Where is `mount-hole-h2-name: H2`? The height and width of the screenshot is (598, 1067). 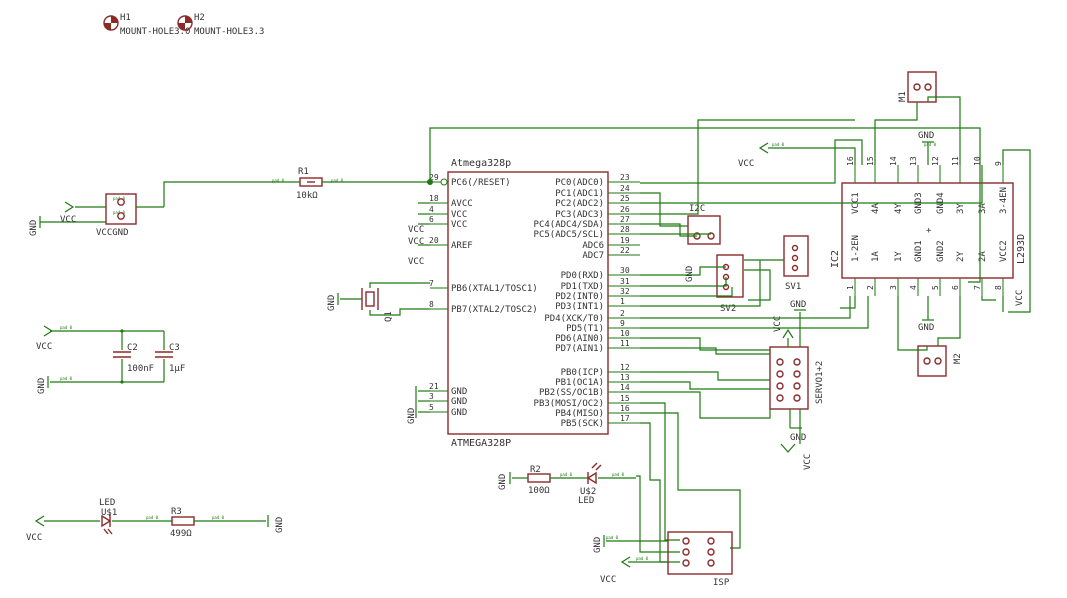 mount-hole-h2-name: H2 is located at coordinates (199, 18).